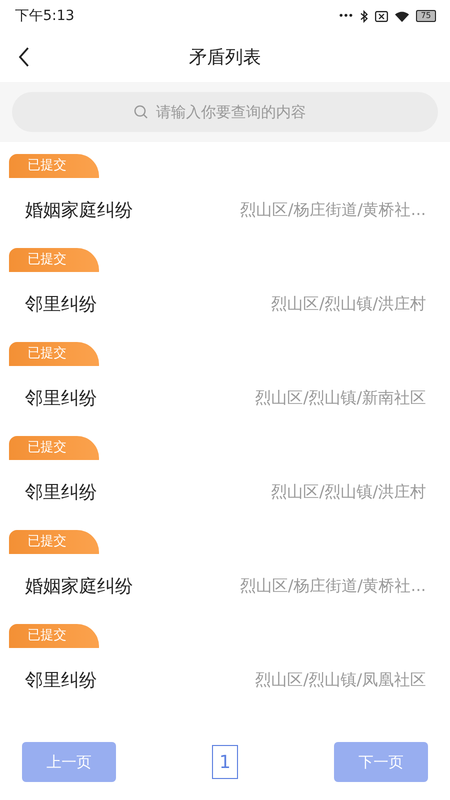 This screenshot has height=800, width=450. Describe the element at coordinates (345, 16) in the screenshot. I see `more-icon: •••` at that location.